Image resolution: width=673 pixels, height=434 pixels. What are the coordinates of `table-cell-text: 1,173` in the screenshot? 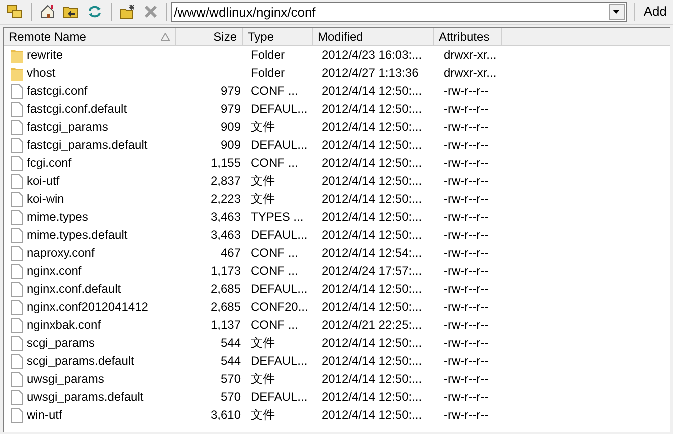 It's located at (225, 271).